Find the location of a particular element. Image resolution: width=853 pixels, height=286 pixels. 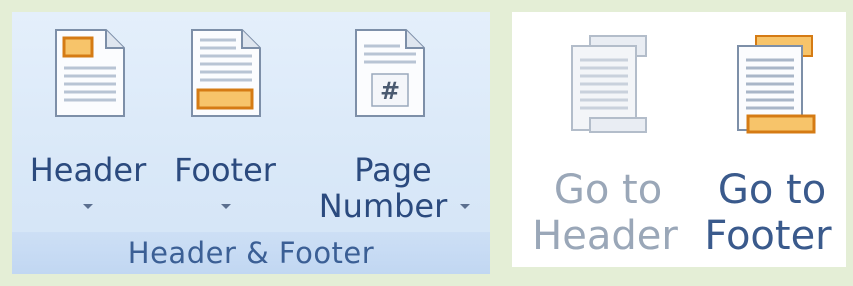

page-number-label-line1: Page is located at coordinates (393, 170).